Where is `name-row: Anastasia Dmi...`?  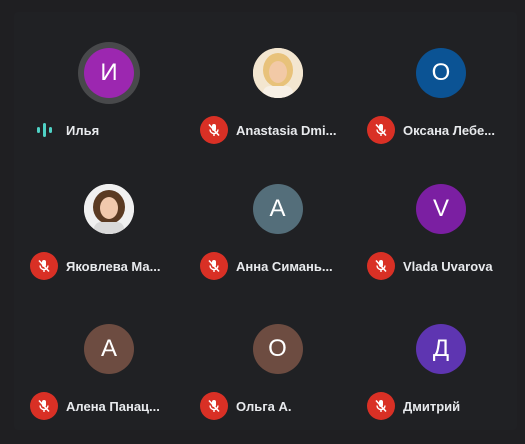 name-row: Anastasia Dmi... is located at coordinates (277, 130).